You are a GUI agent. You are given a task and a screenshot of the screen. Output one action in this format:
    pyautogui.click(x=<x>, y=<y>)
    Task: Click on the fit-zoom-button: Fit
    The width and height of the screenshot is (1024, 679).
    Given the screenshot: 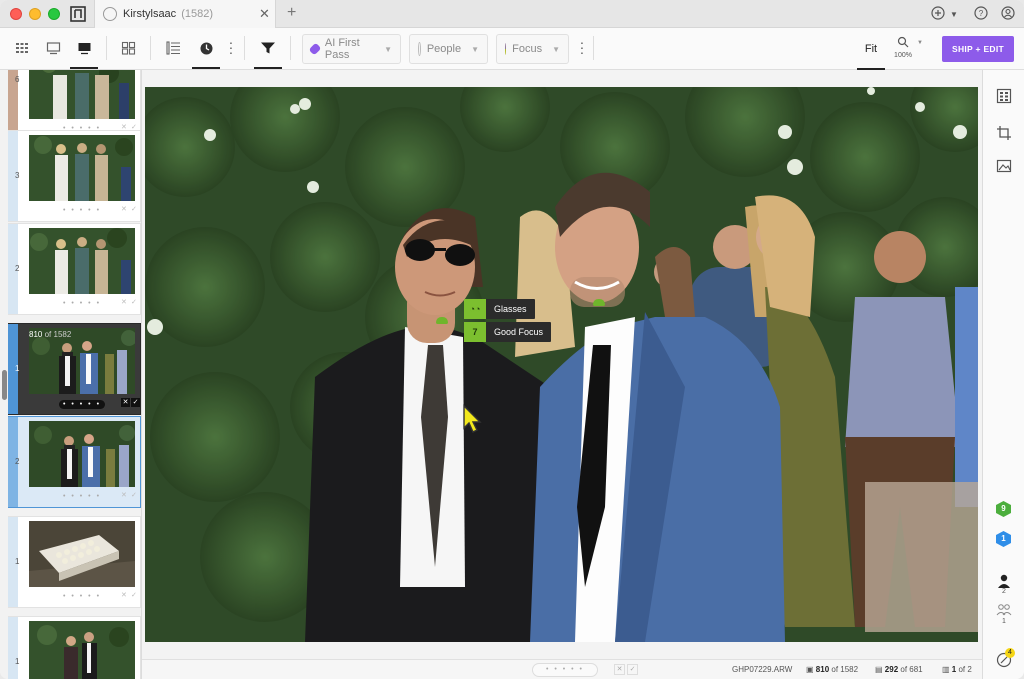 What is the action you would take?
    pyautogui.click(x=871, y=52)
    